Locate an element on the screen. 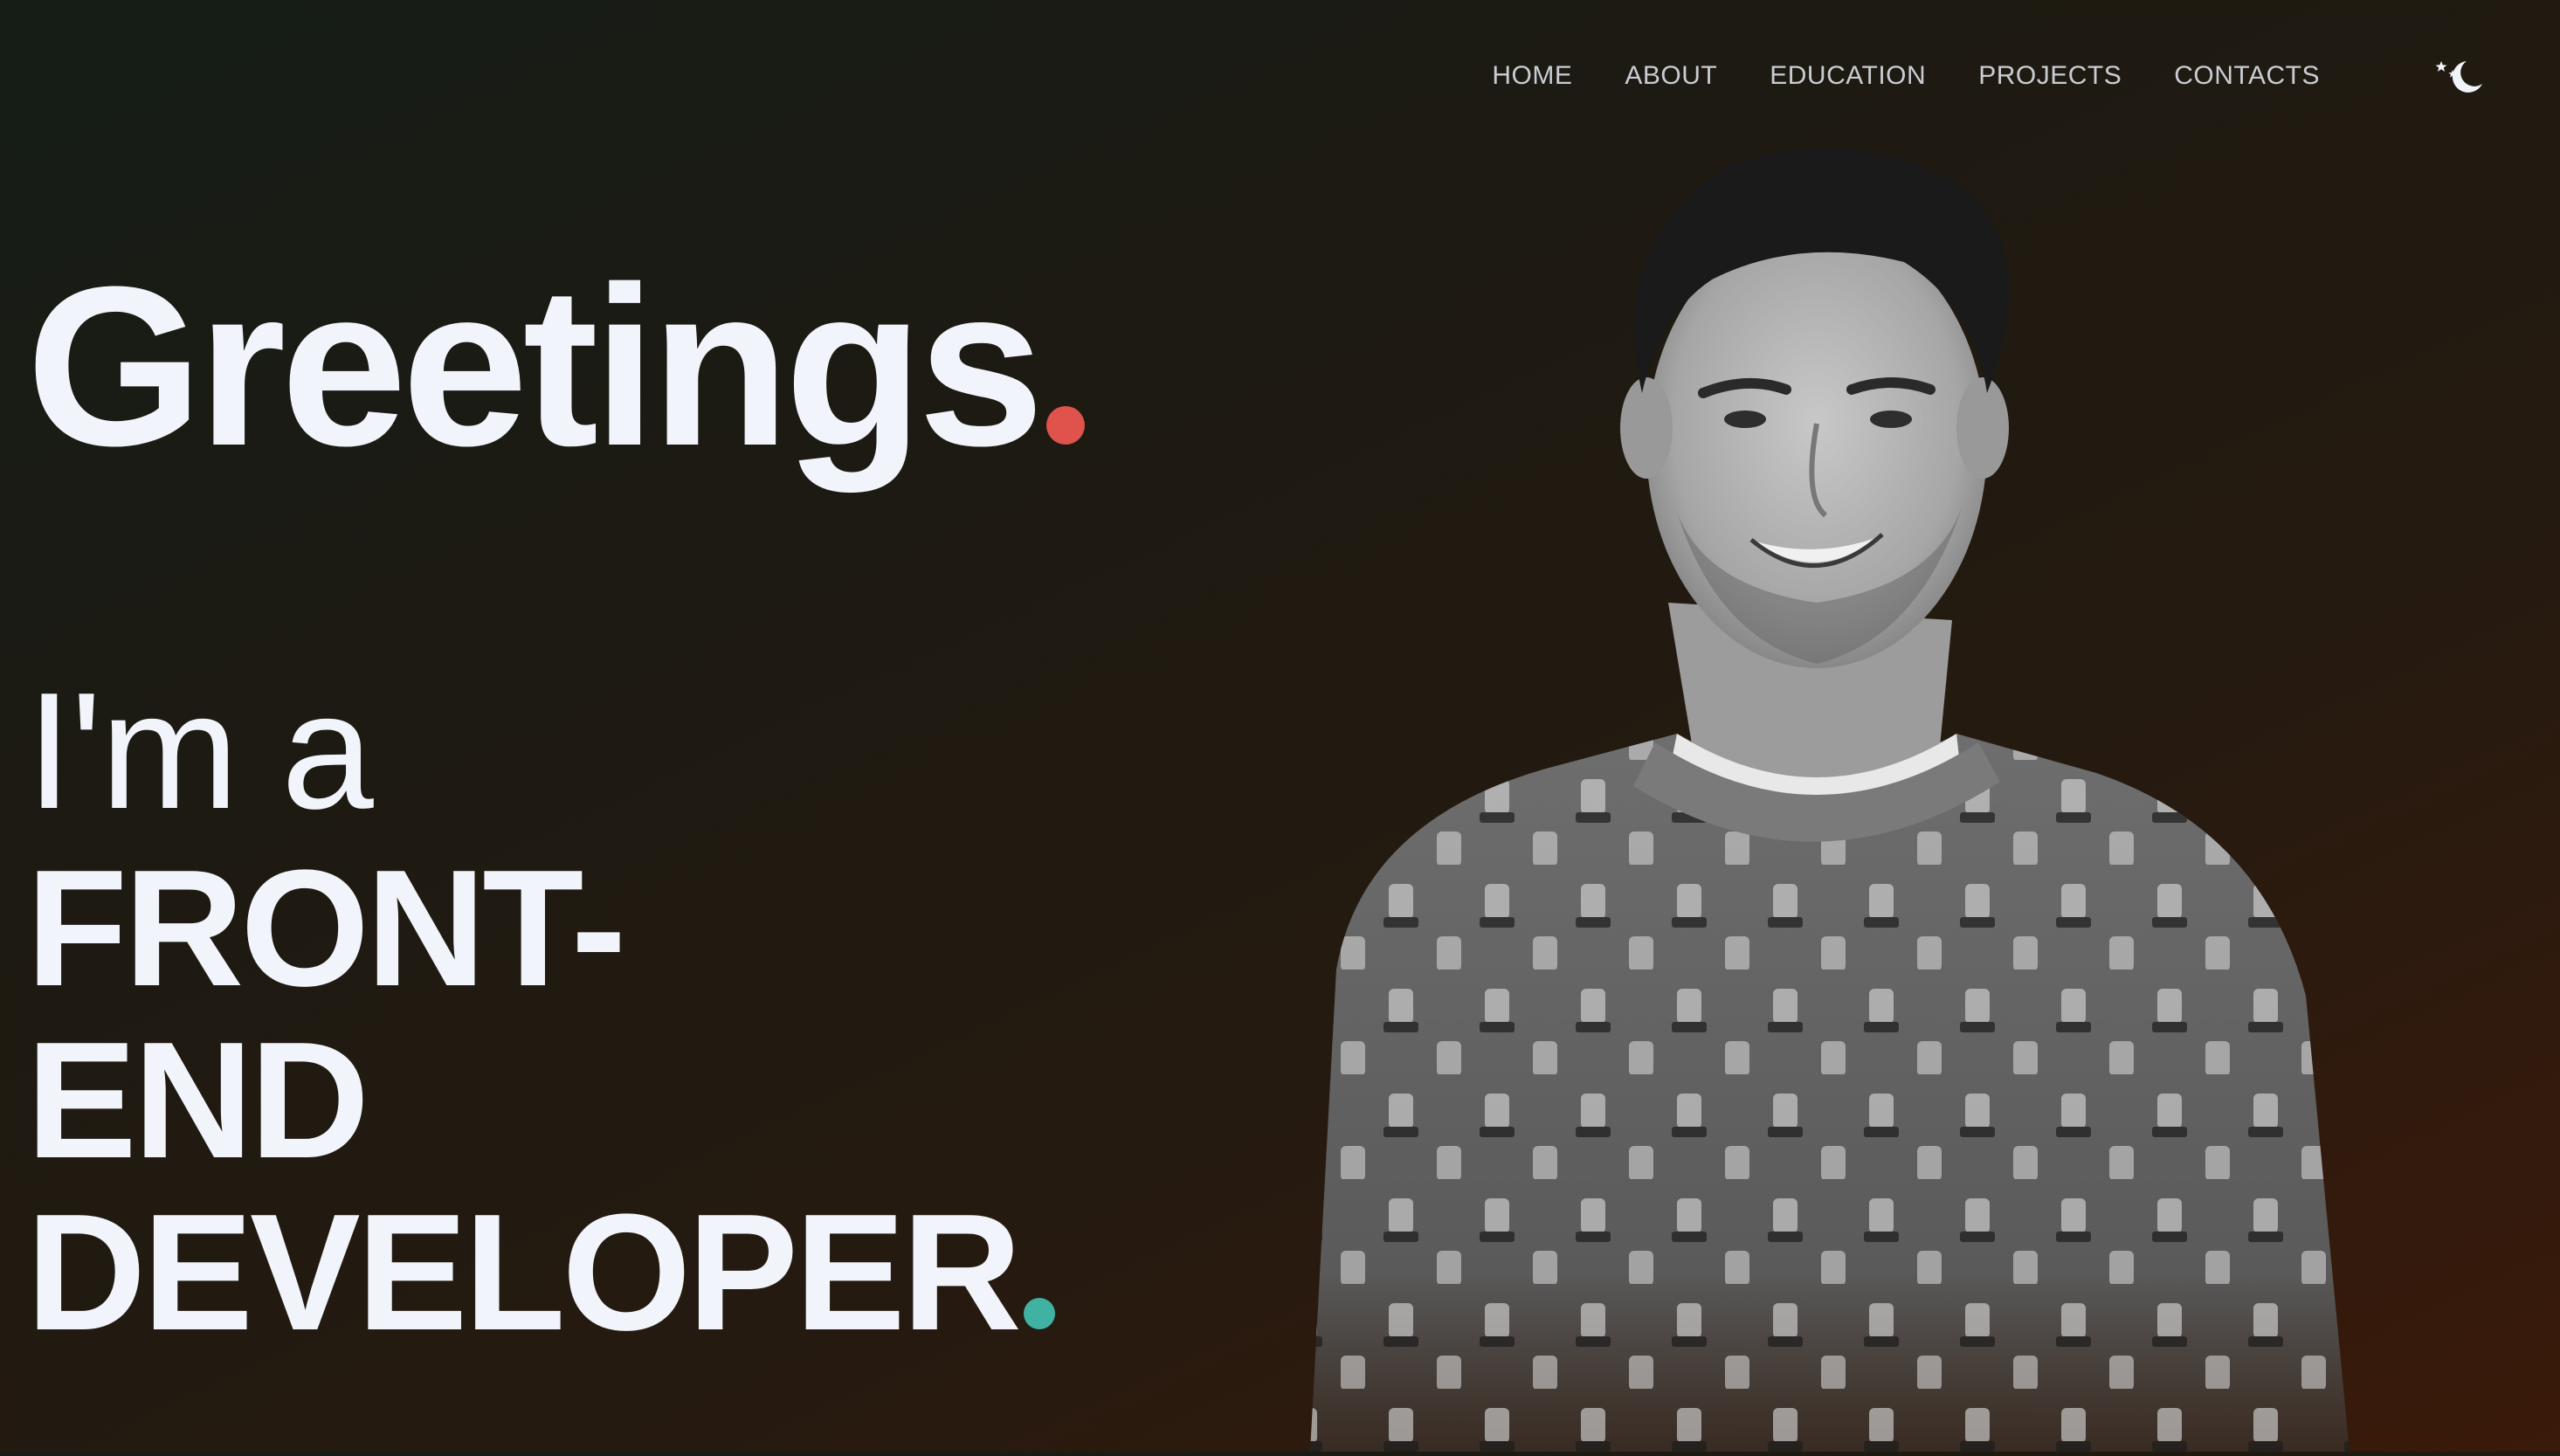 The height and width of the screenshot is (1456, 2560). nav-home-link: HOME is located at coordinates (1532, 76).